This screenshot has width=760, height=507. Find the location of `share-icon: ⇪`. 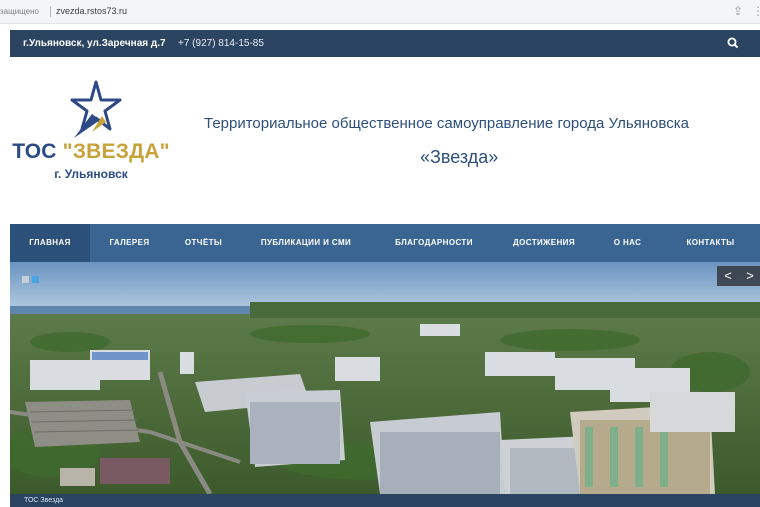

share-icon: ⇪ is located at coordinates (738, 11).